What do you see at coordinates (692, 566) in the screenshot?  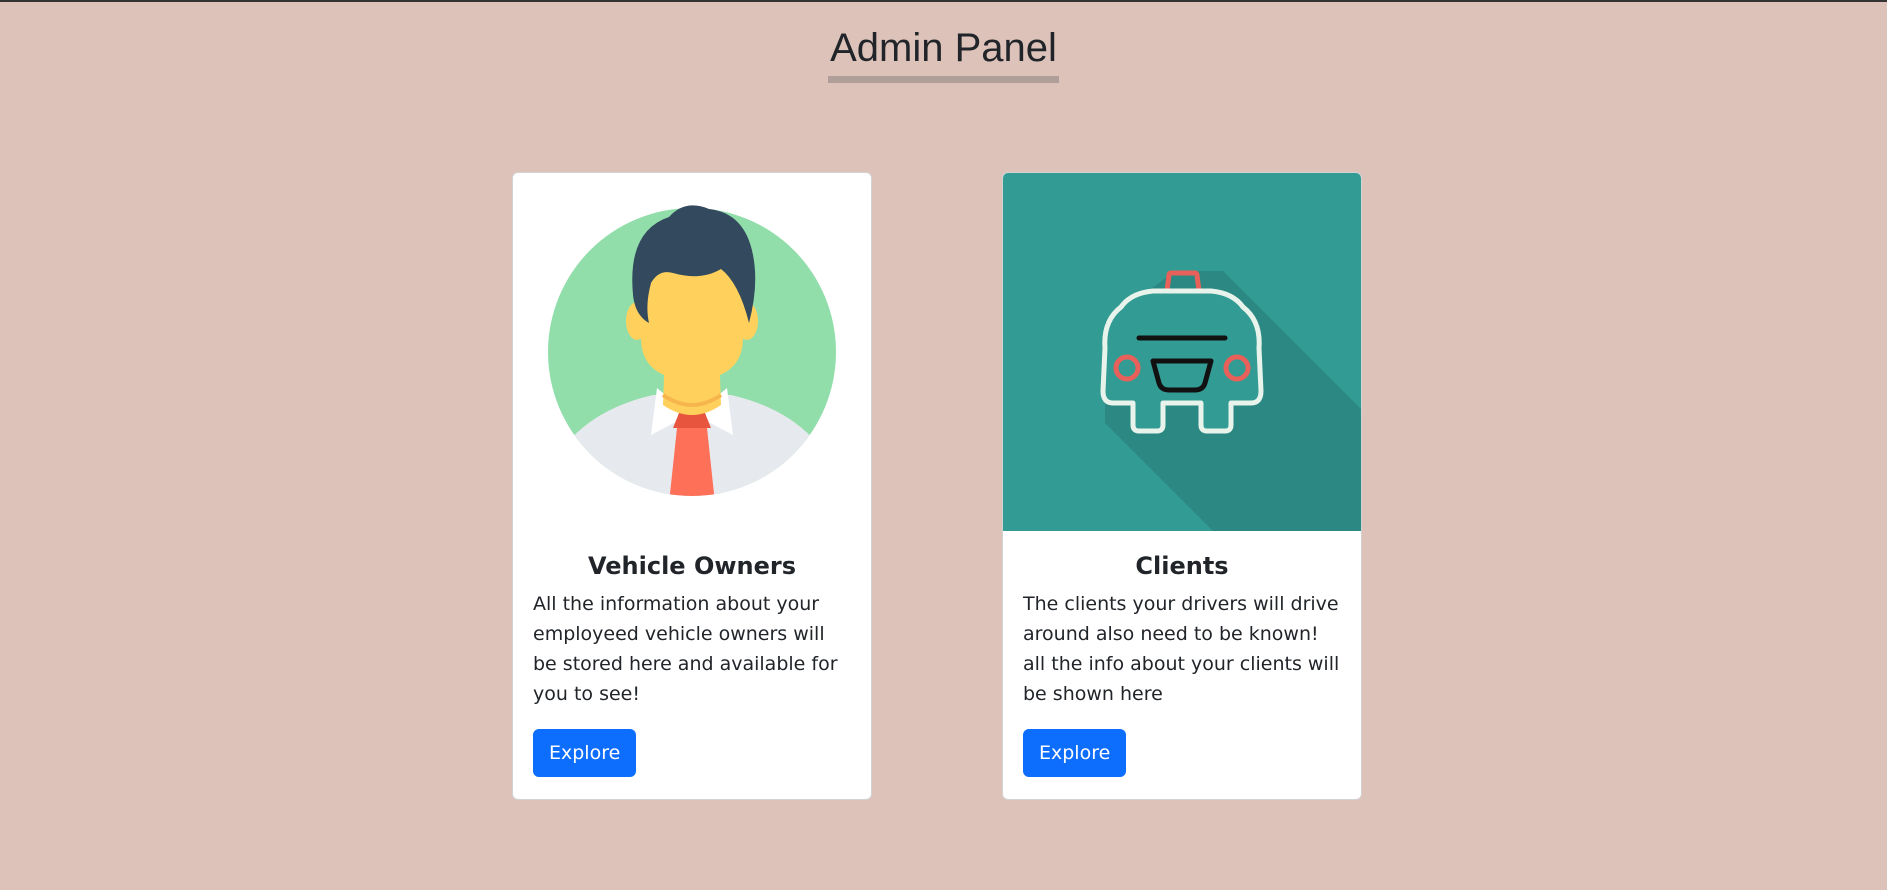 I see `vehicle-owners-title: Vehicle Owners` at bounding box center [692, 566].